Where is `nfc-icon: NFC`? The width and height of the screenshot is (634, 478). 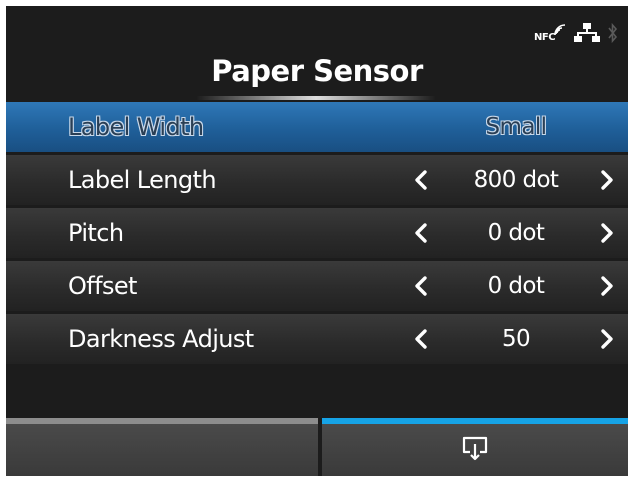
nfc-icon: NFC is located at coordinates (550, 33).